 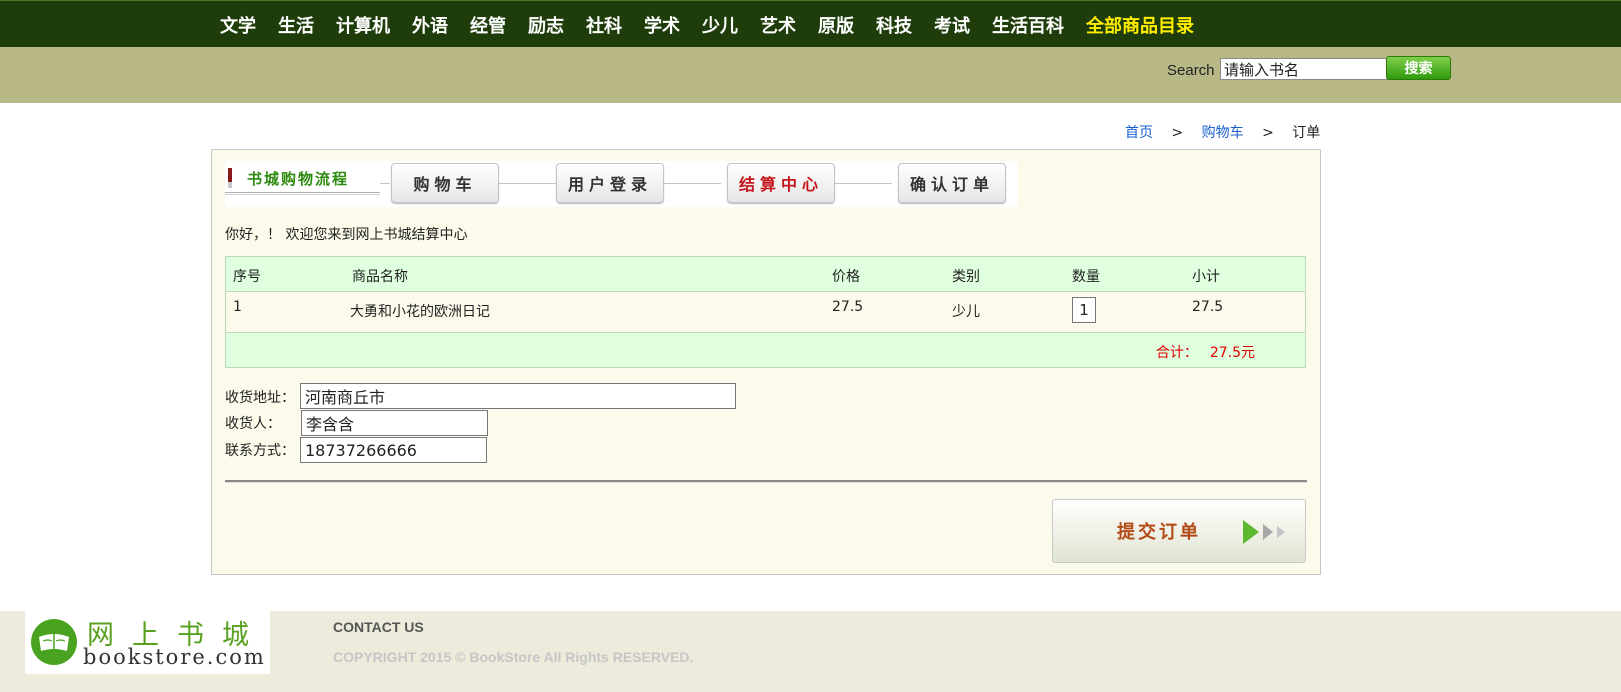 I want to click on row-book-name: 大勇和小花的欧洲日记, so click(x=420, y=312).